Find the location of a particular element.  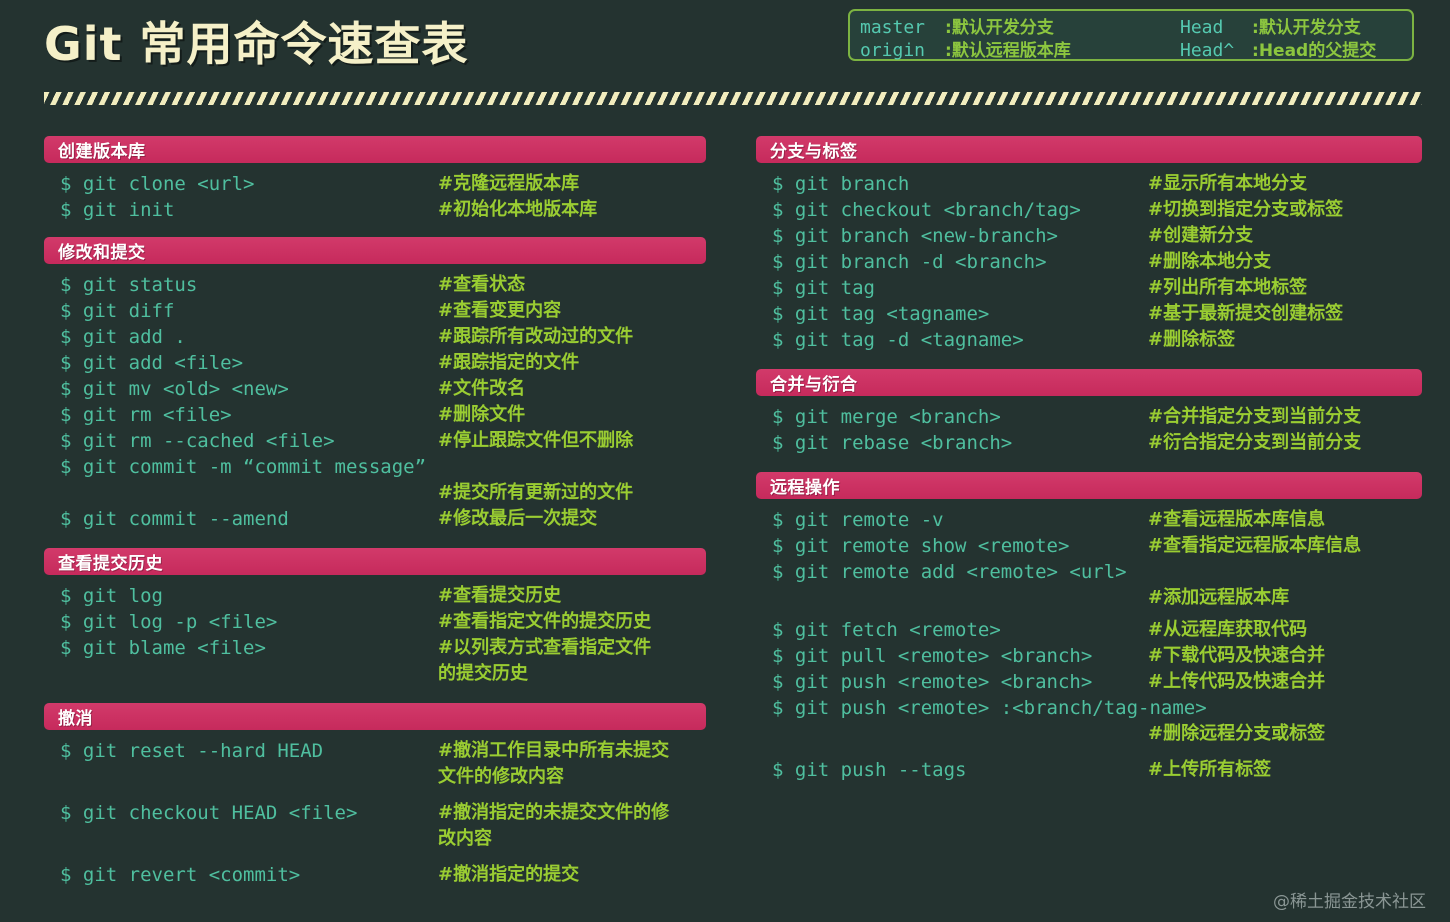

legend-entry-head-caret: Head^ : Head 的父提交 is located at coordinates (1278, 48).